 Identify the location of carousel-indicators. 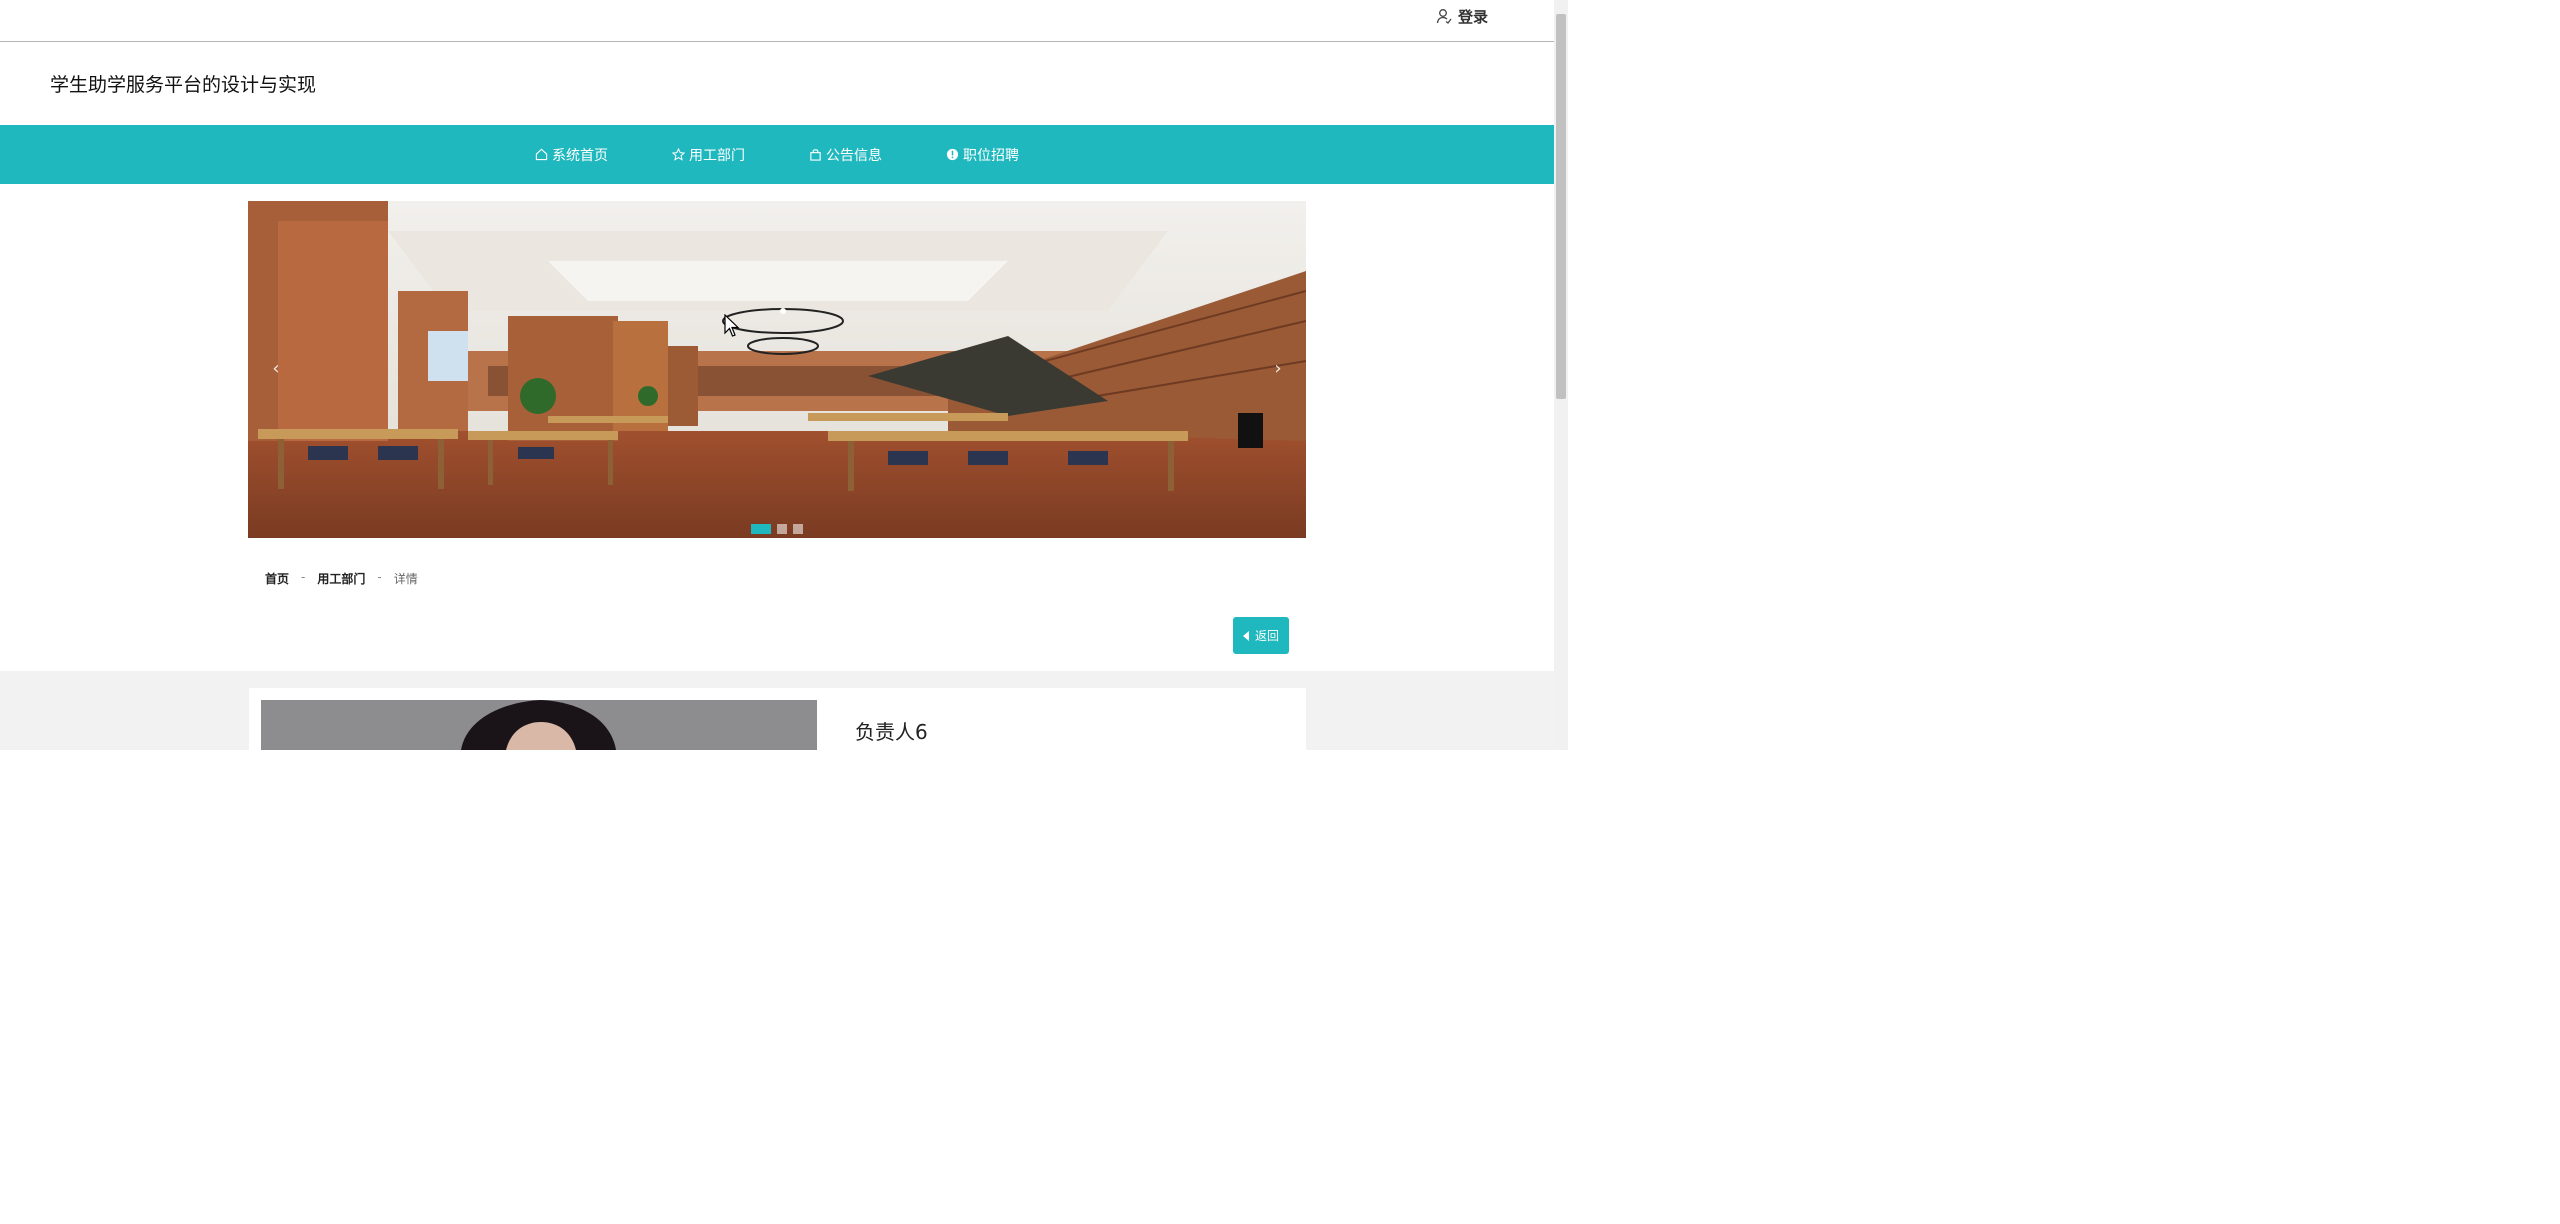
(777, 529).